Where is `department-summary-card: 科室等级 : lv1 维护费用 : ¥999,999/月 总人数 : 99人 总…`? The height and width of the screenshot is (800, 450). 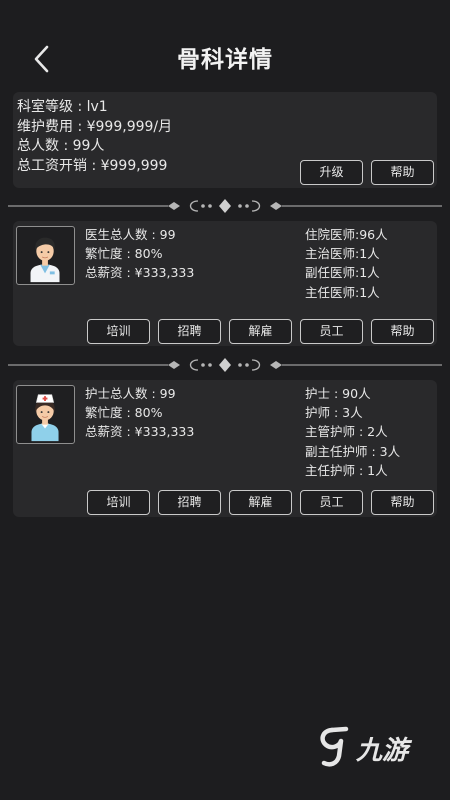 department-summary-card: 科室等级 : lv1 维护费用 : ¥999,999/月 总人数 : 99人 总… is located at coordinates (225, 140).